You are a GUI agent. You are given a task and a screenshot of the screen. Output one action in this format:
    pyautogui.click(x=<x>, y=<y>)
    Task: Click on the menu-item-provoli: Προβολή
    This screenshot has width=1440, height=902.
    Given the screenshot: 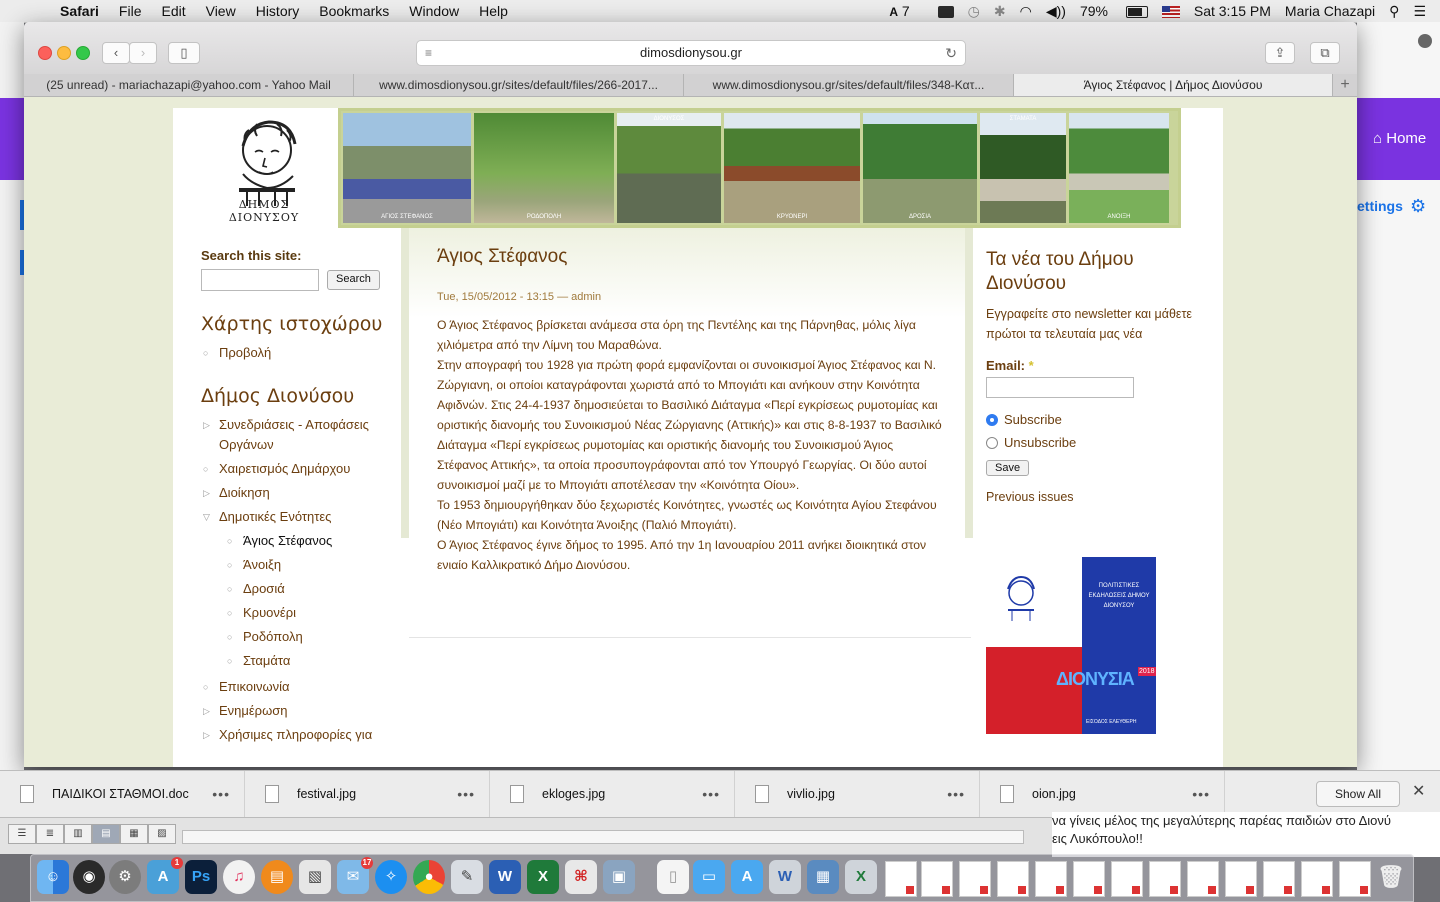 What is the action you would take?
    pyautogui.click(x=296, y=353)
    